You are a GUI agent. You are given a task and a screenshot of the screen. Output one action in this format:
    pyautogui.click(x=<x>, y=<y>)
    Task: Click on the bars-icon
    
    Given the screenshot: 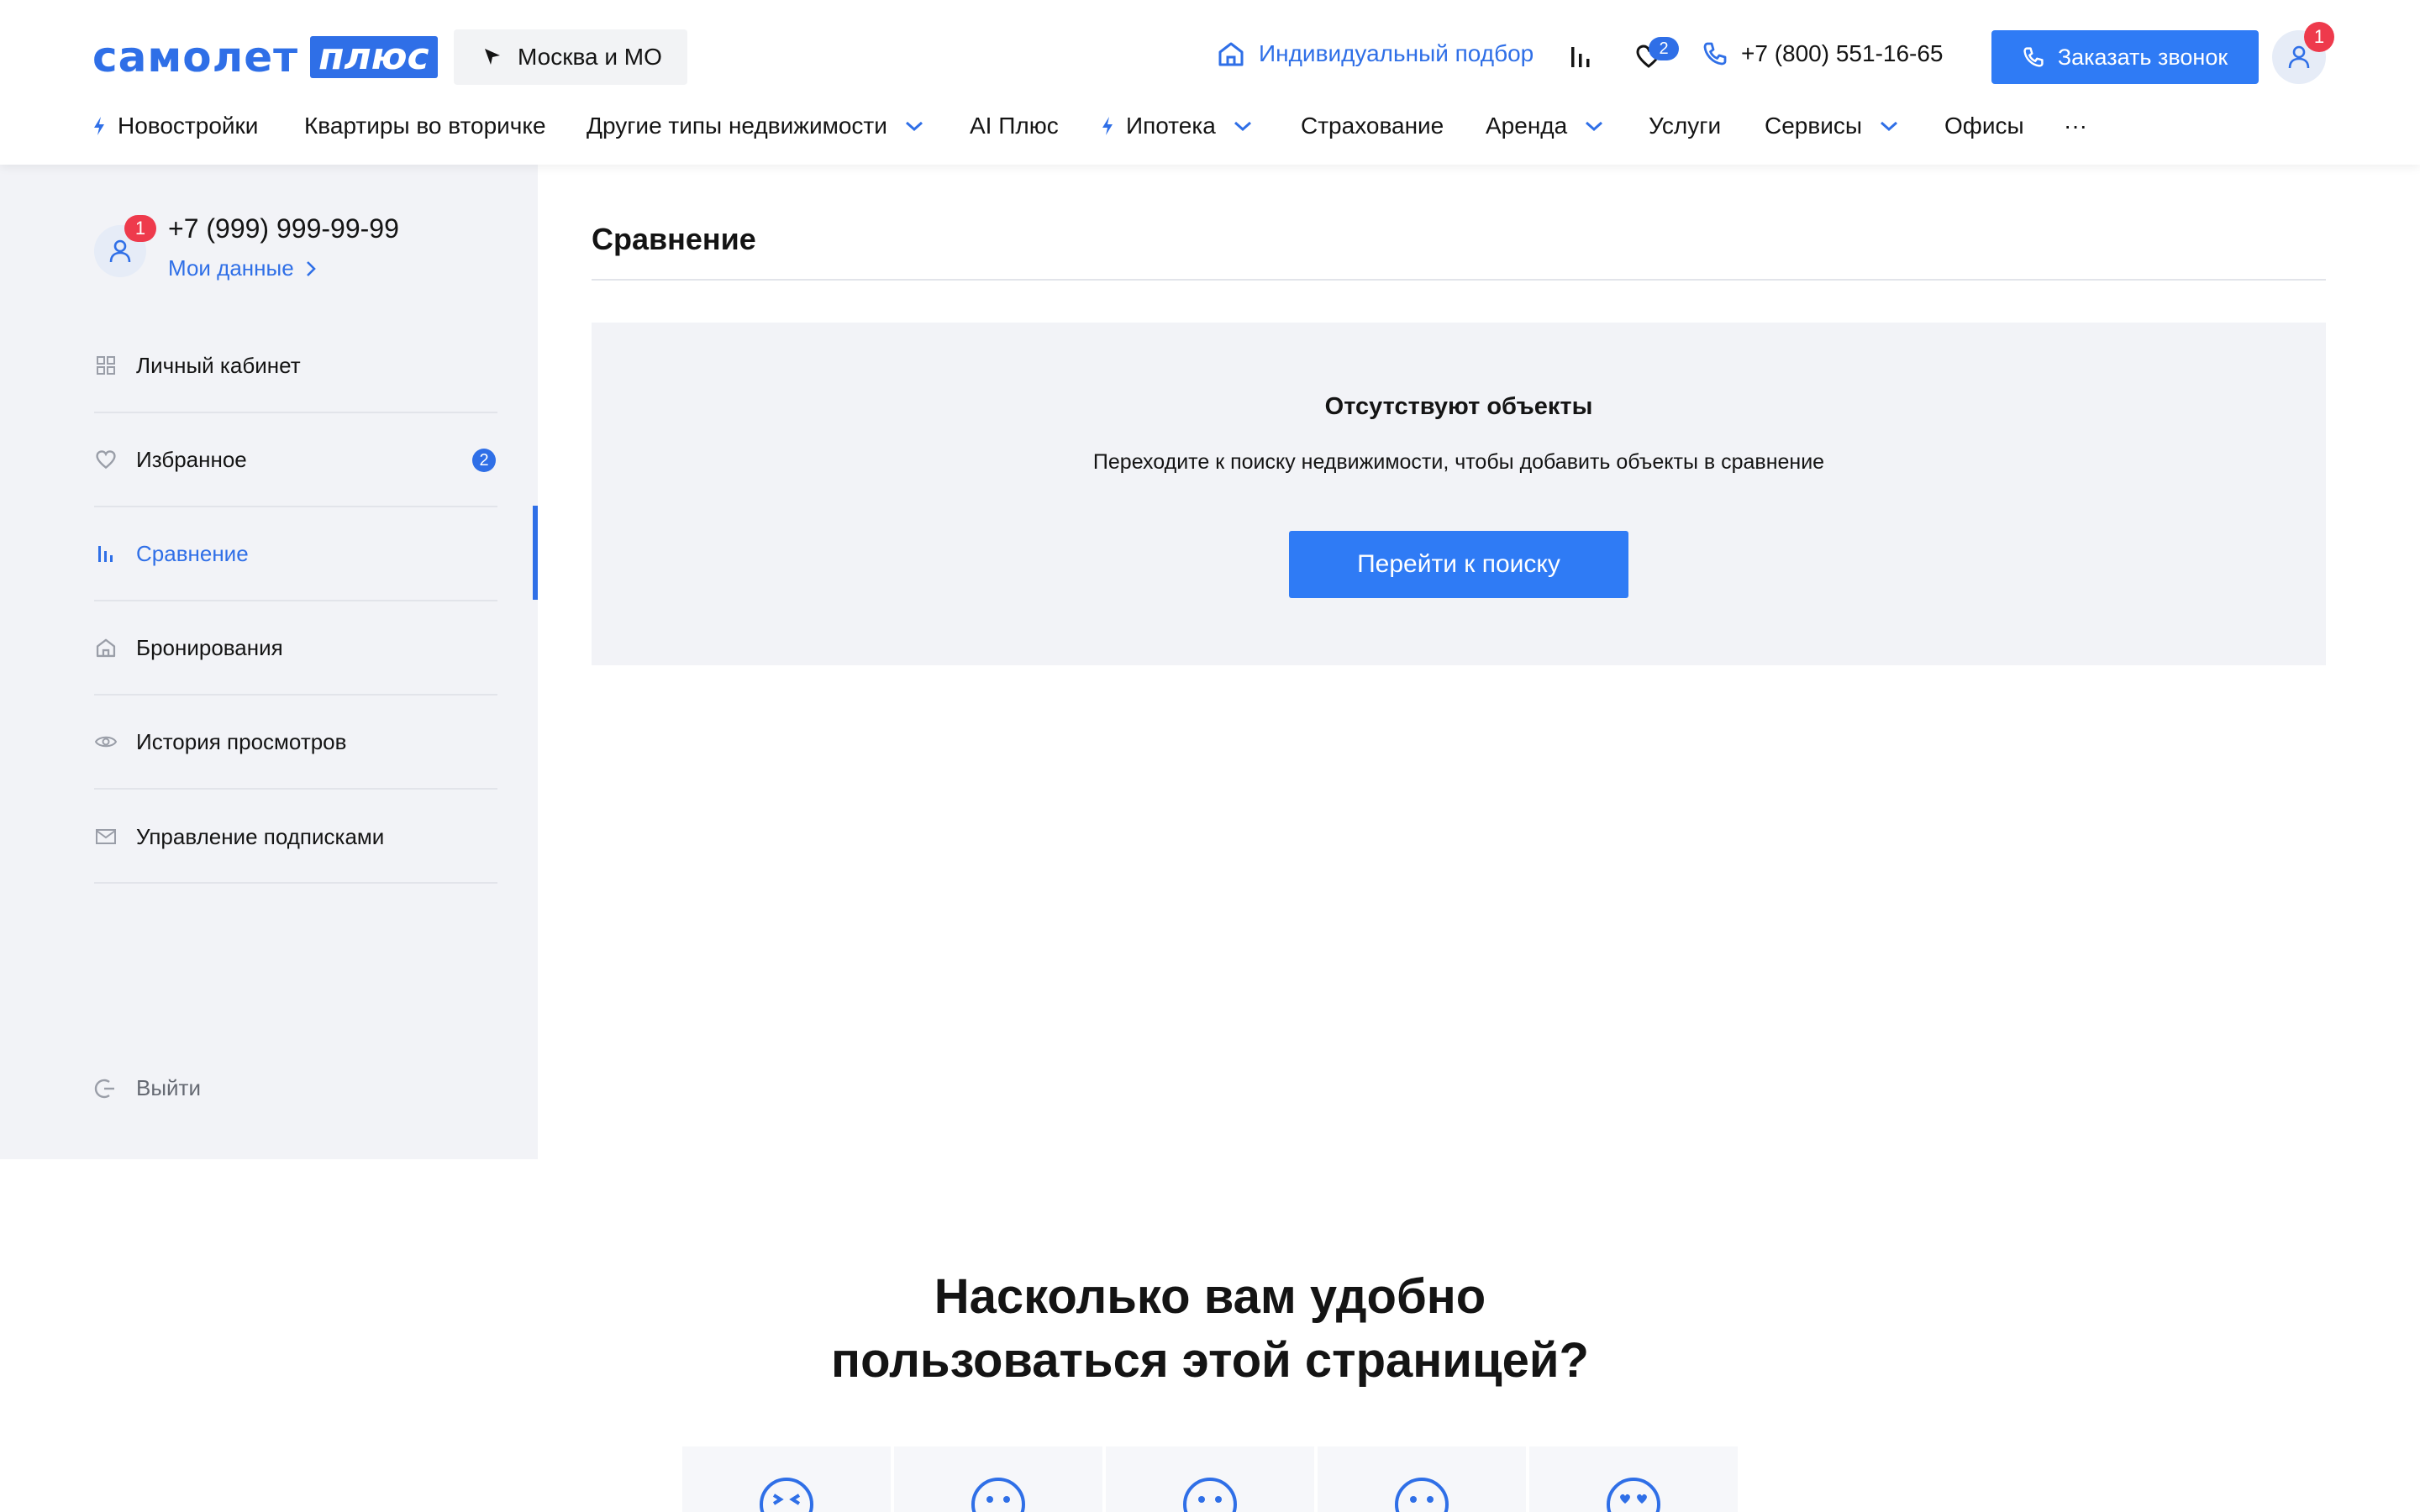 What is the action you would take?
    pyautogui.click(x=106, y=553)
    